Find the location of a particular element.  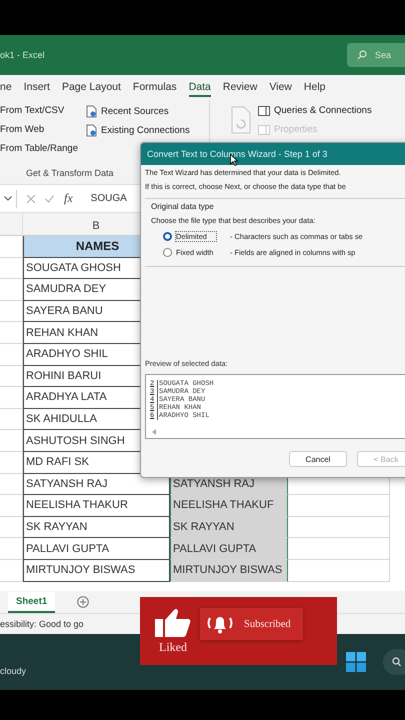

table-cell: SK RAYYAN is located at coordinates (229, 527).